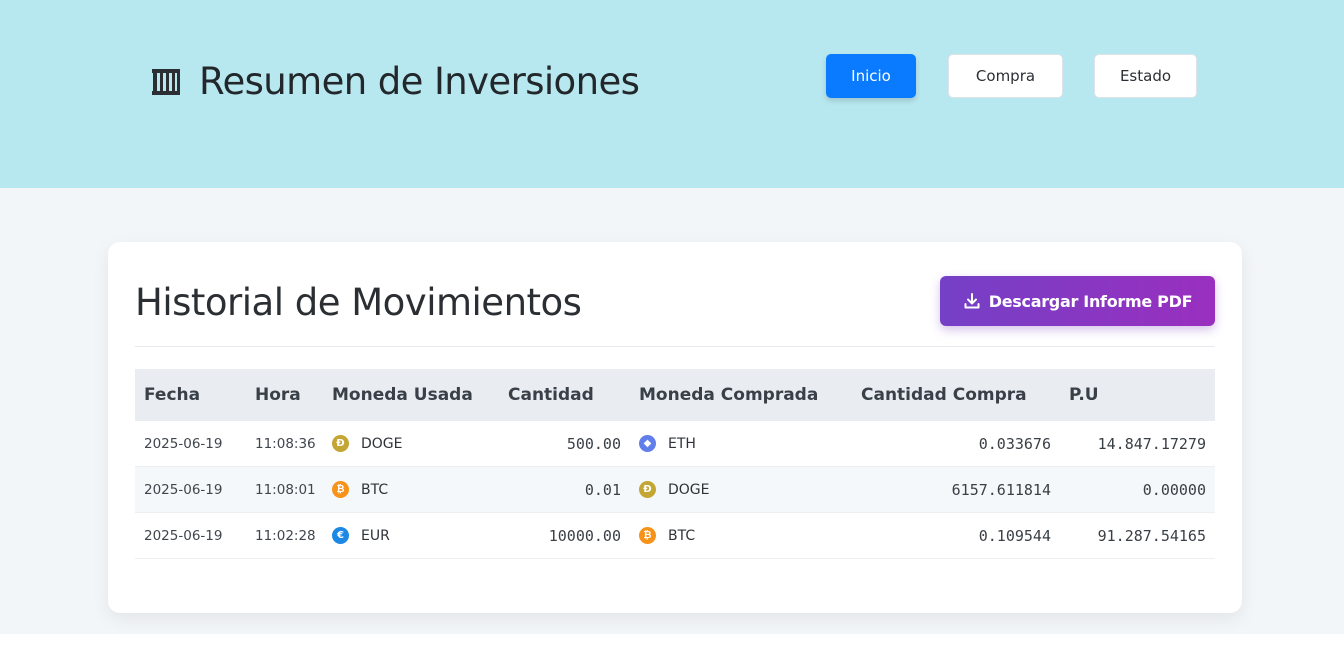  Describe the element at coordinates (741, 443) in the screenshot. I see `cell-moneda-comprada: ◆ ETH` at that location.